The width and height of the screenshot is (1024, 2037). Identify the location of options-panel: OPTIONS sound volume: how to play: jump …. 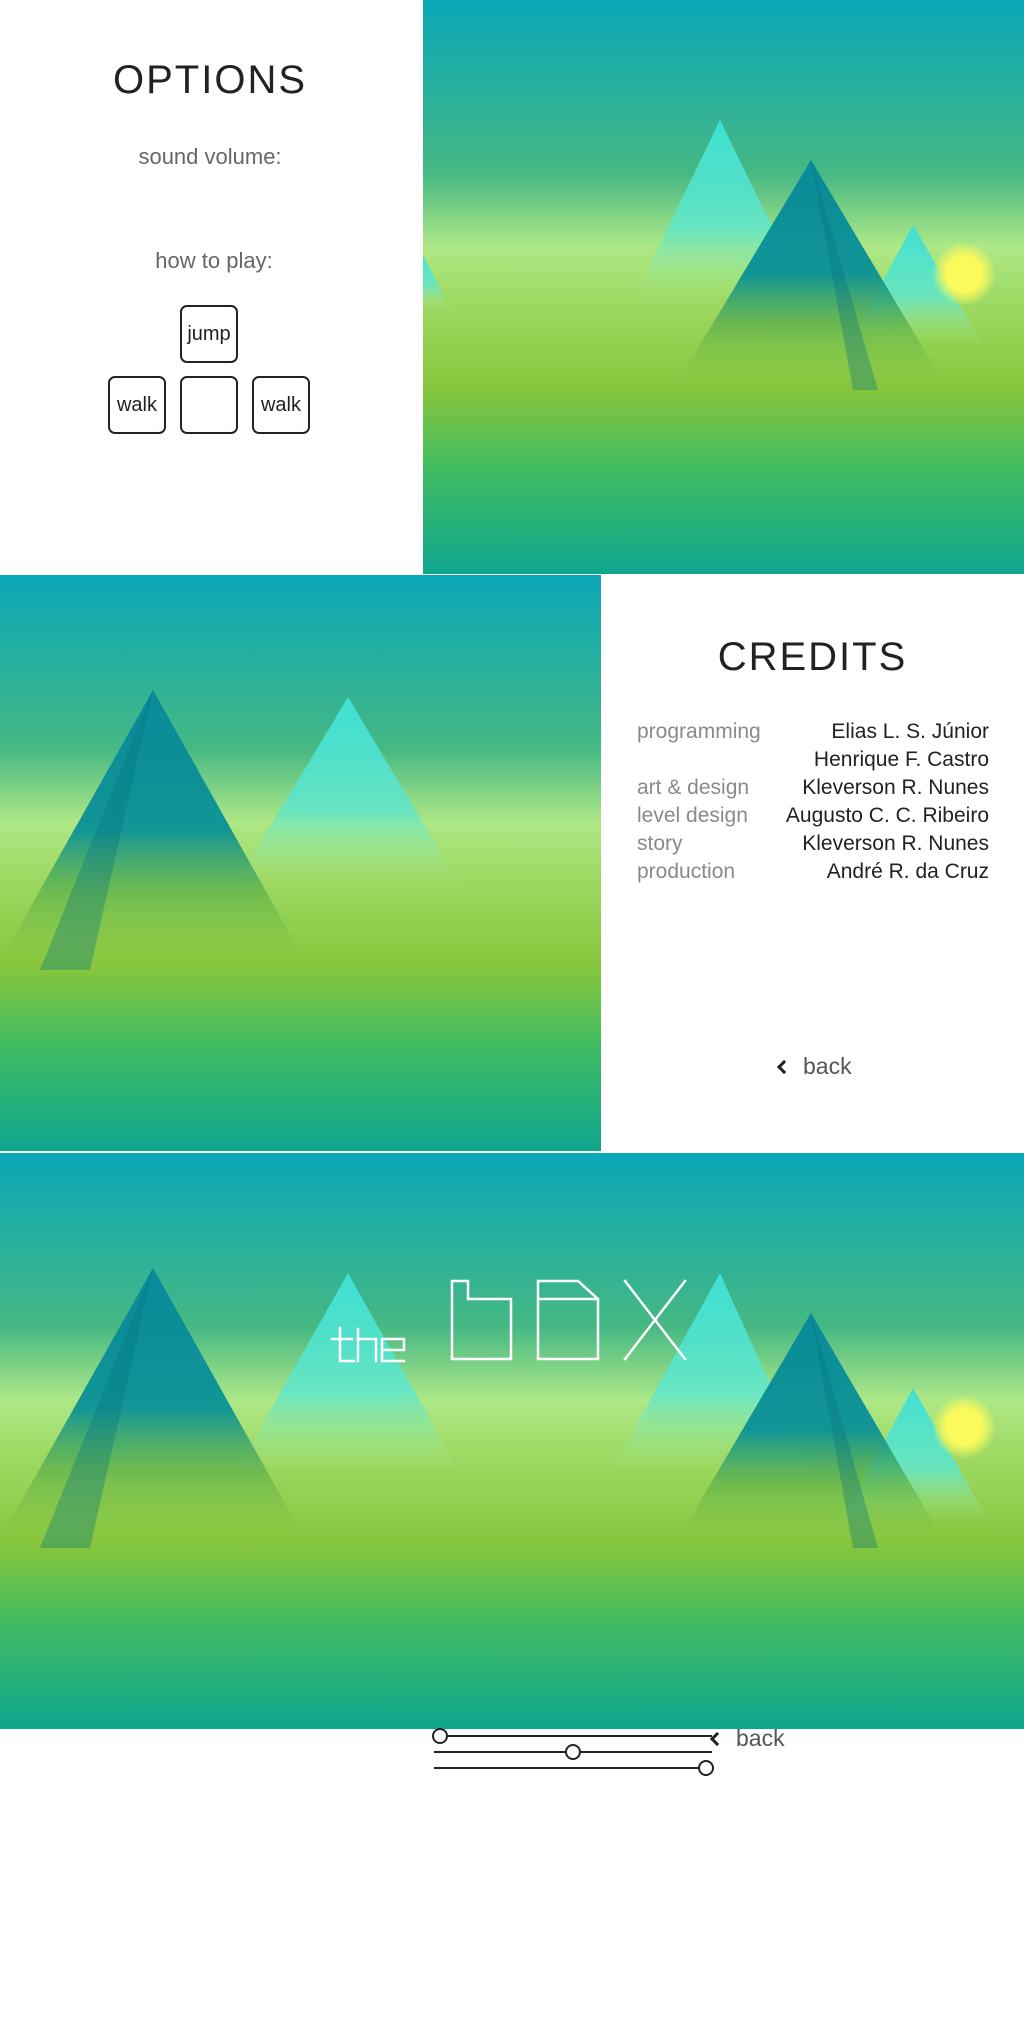
(211, 287).